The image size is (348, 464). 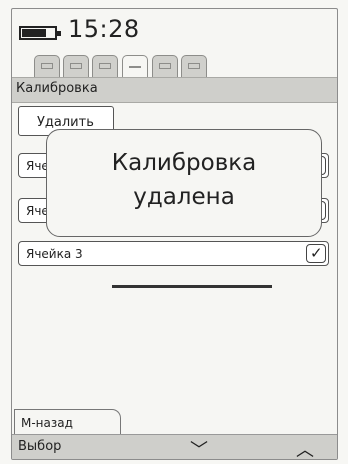 What do you see at coordinates (65, 122) in the screenshot?
I see `delete-button-label: Удалить` at bounding box center [65, 122].